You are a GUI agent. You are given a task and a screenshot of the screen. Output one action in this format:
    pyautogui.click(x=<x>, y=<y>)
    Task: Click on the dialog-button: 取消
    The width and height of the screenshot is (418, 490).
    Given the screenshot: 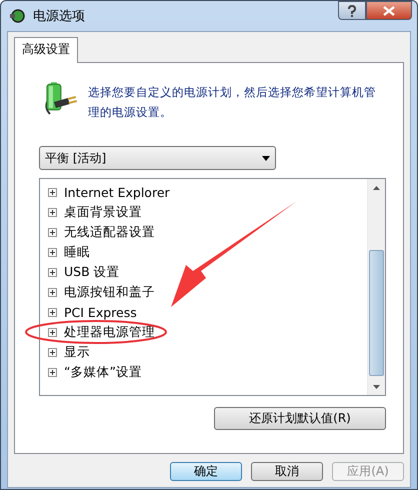 What is the action you would take?
    pyautogui.click(x=287, y=471)
    